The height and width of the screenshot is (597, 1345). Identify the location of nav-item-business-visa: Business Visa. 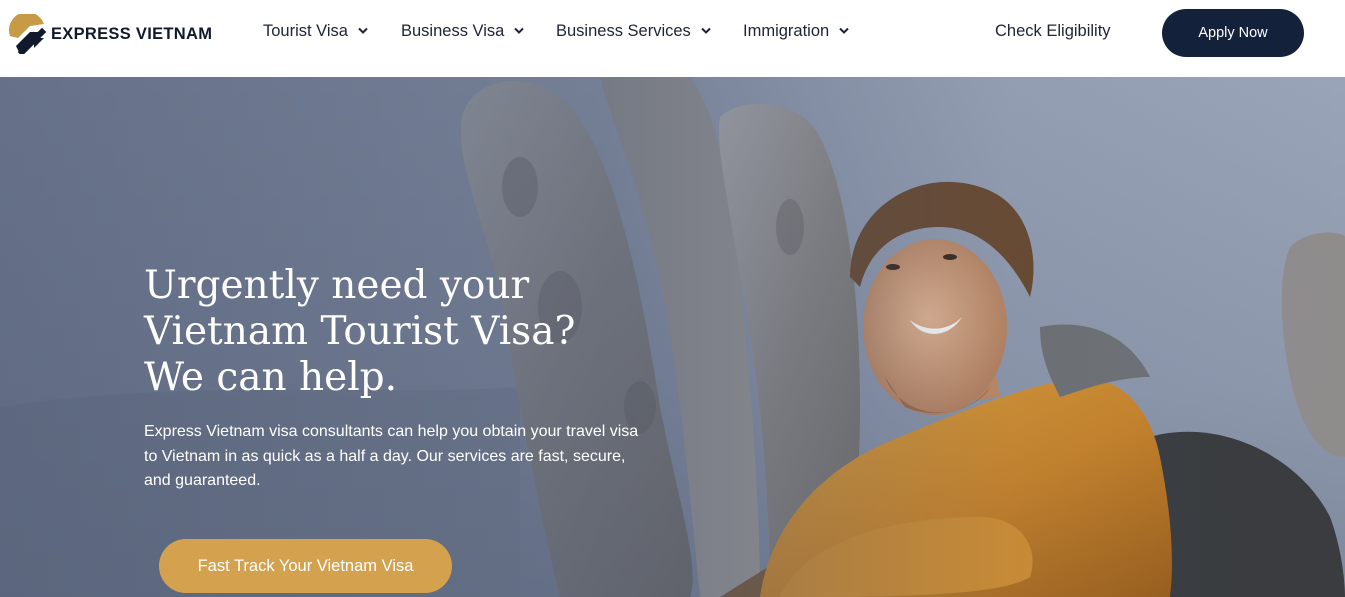
(463, 31).